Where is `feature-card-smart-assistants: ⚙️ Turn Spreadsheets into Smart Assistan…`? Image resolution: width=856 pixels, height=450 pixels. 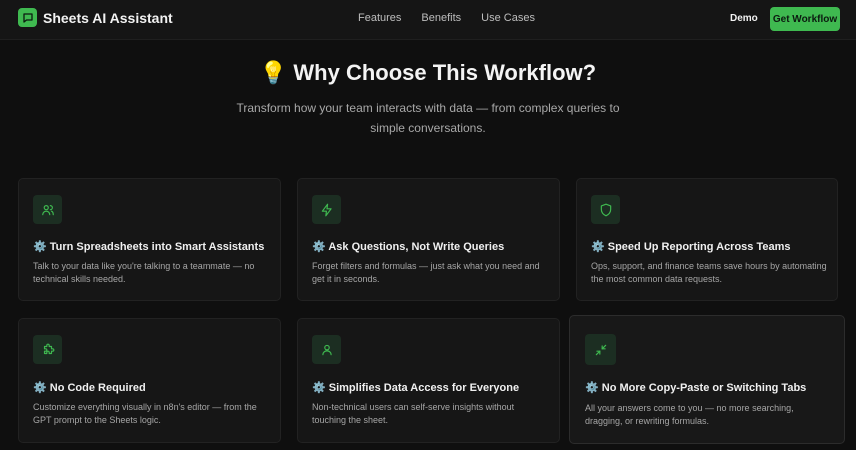 feature-card-smart-assistants: ⚙️ Turn Spreadsheets into Smart Assistan… is located at coordinates (149, 239).